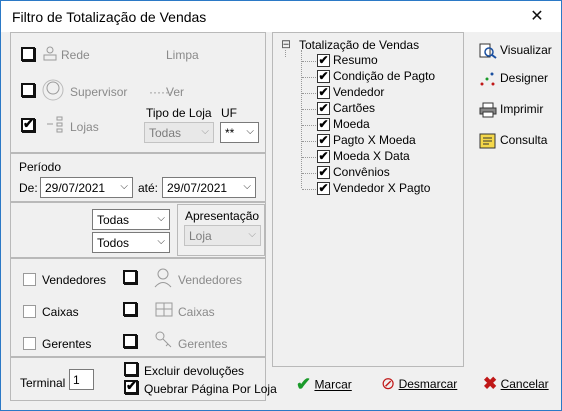 This screenshot has width=562, height=411. I want to click on ate-date-picker: 29/07/2021 ⌵, so click(209, 187).